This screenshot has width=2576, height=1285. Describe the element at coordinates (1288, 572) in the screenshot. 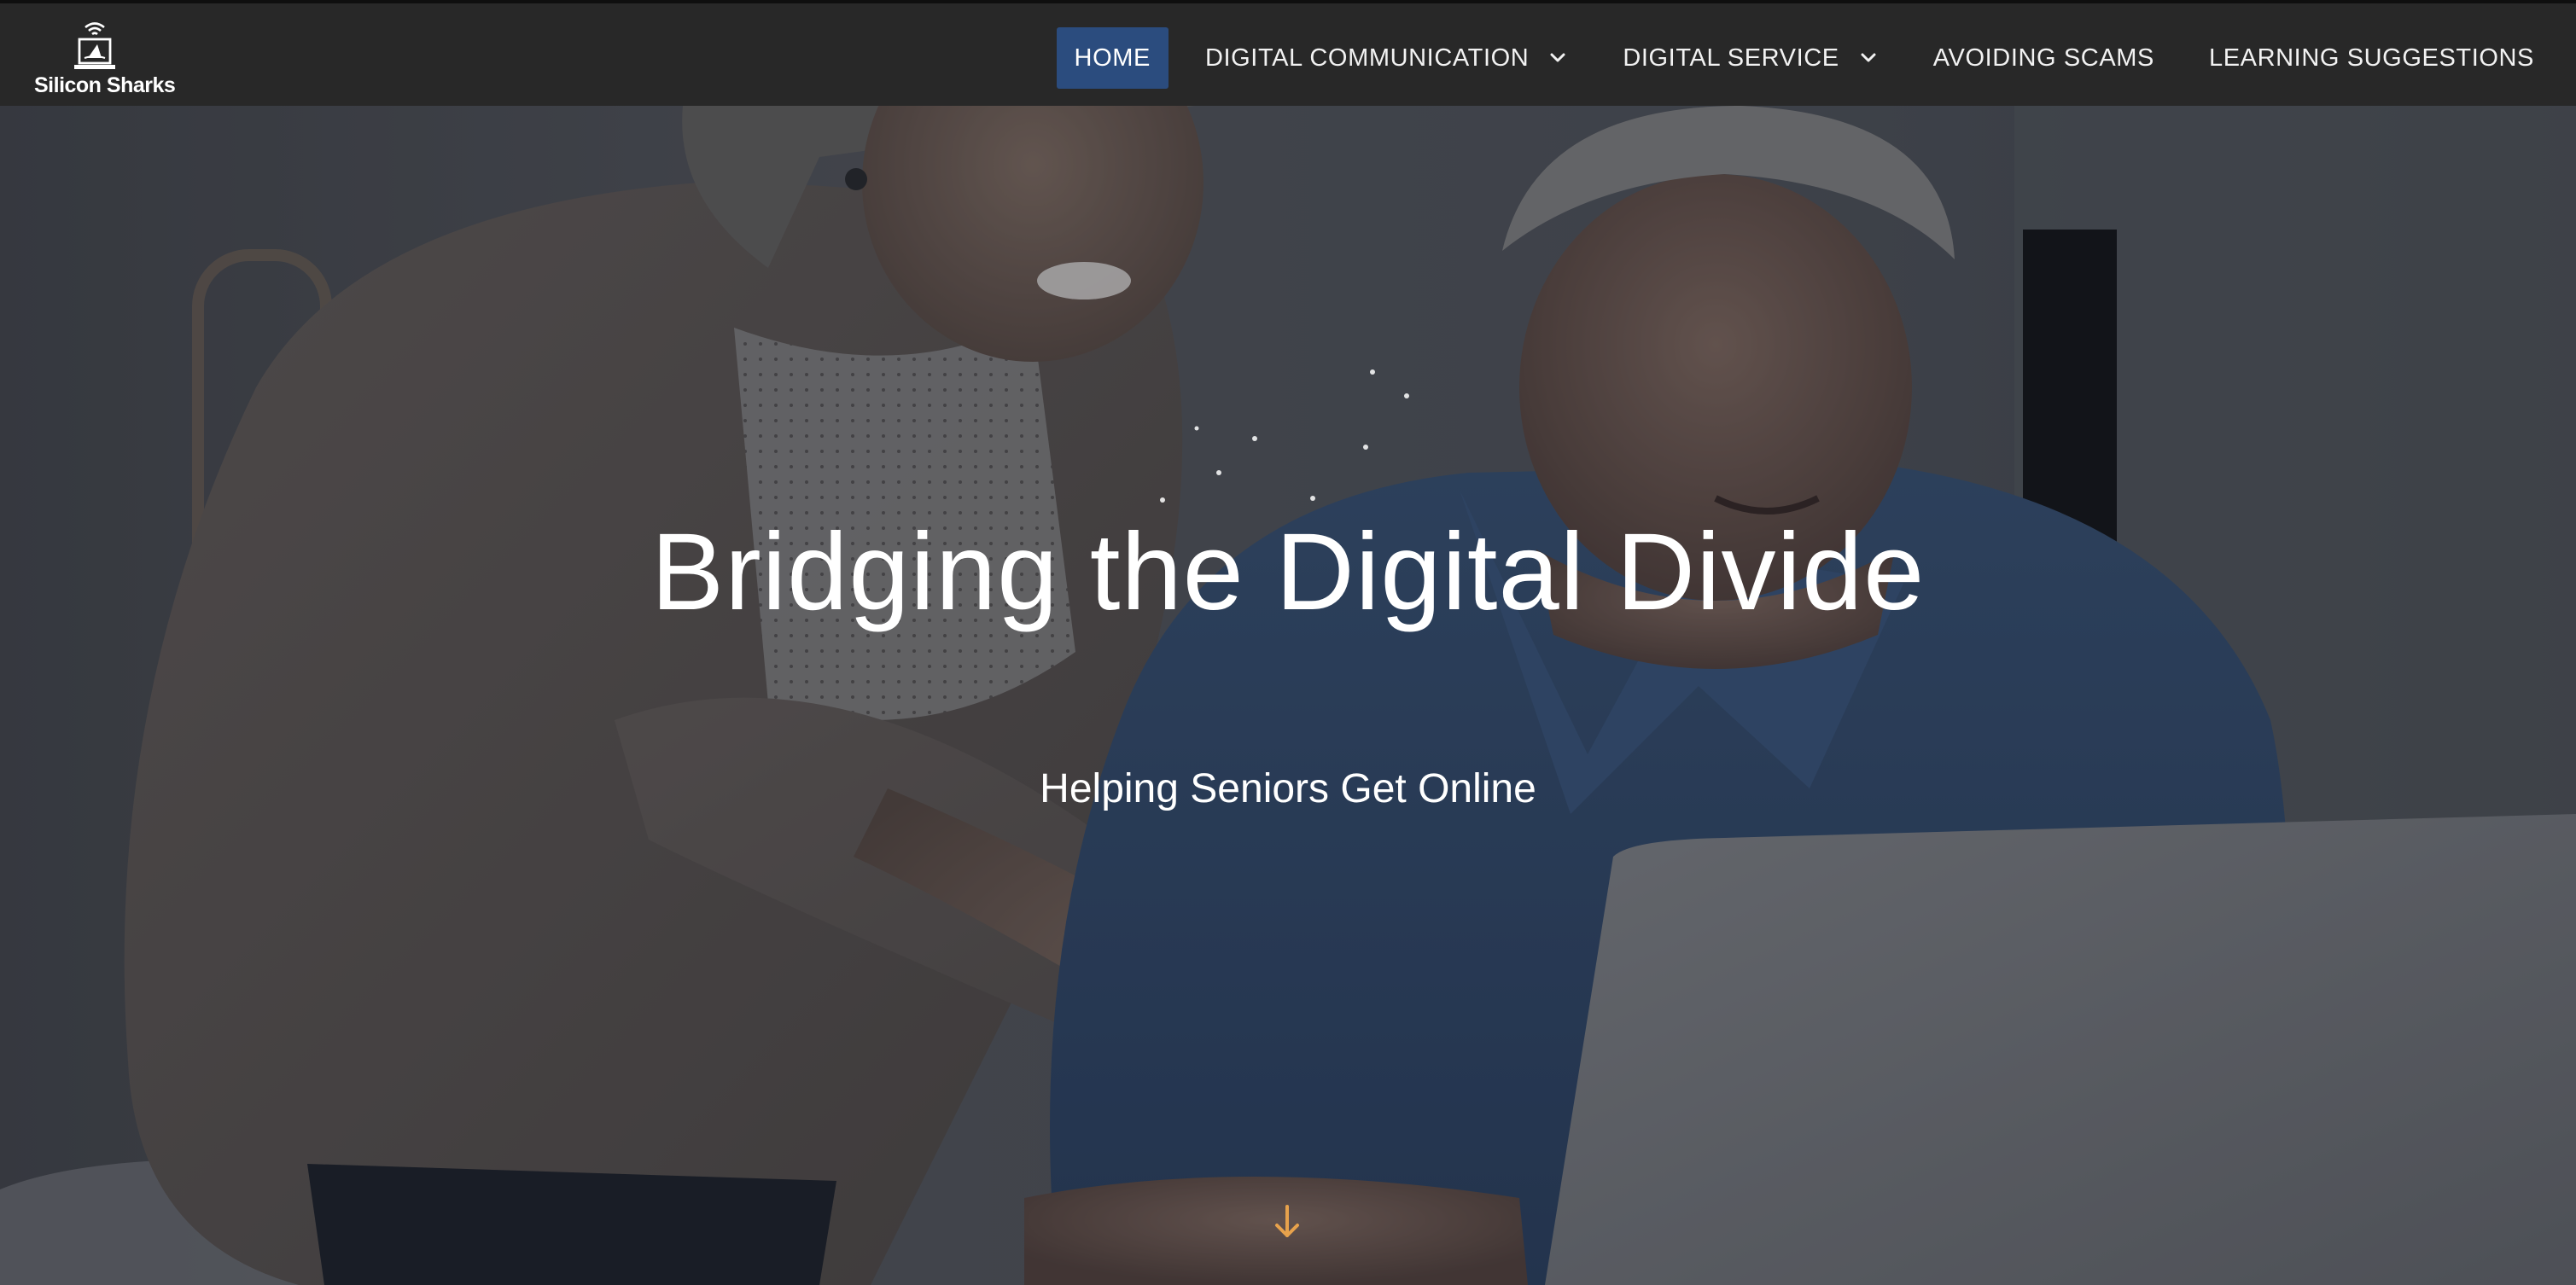

I see `hero-title: Bridging the Digital Divide` at that location.